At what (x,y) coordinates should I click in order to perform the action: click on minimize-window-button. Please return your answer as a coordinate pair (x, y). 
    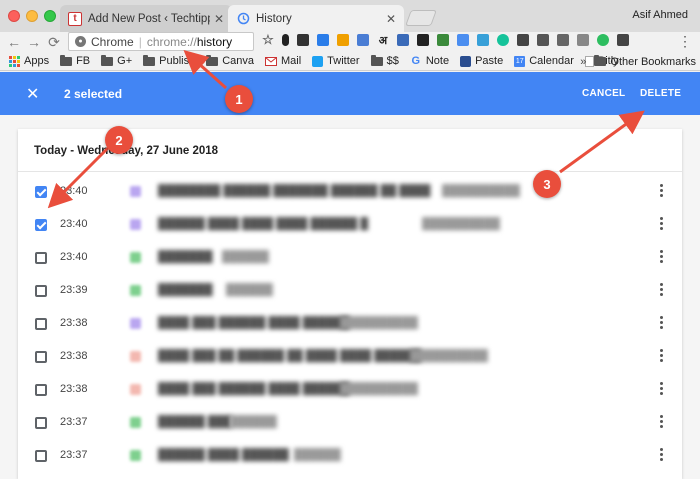
    Looking at the image, I should click on (32, 16).